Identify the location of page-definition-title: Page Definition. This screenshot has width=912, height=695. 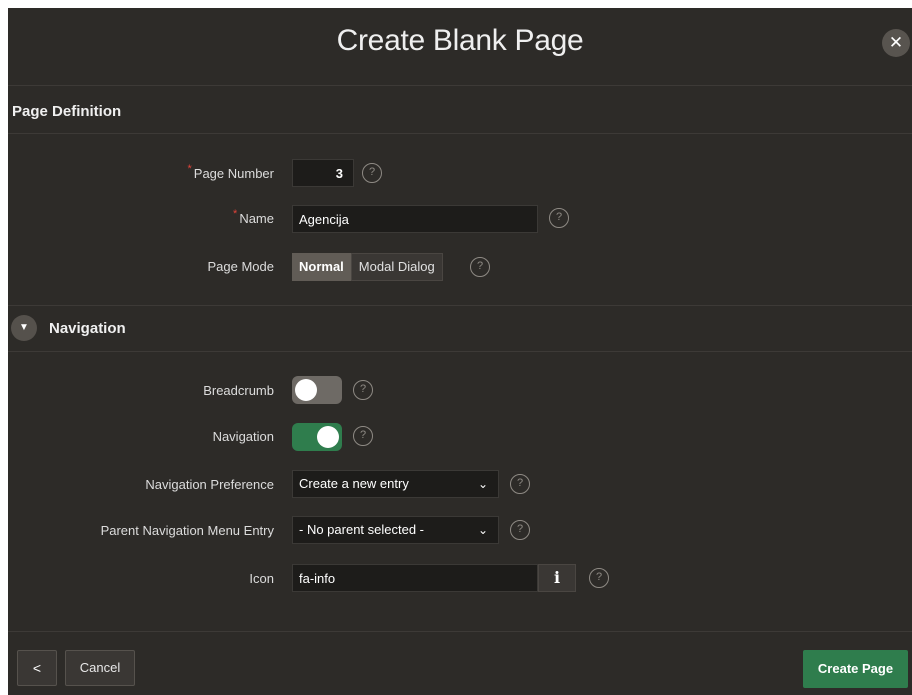
(67, 111).